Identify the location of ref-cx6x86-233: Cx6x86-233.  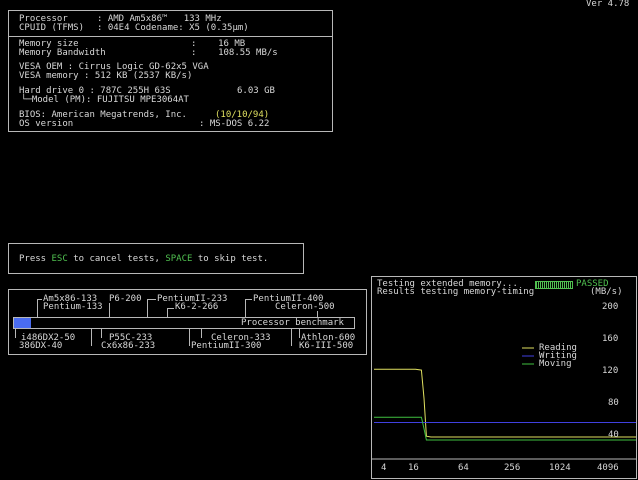
(128, 346).